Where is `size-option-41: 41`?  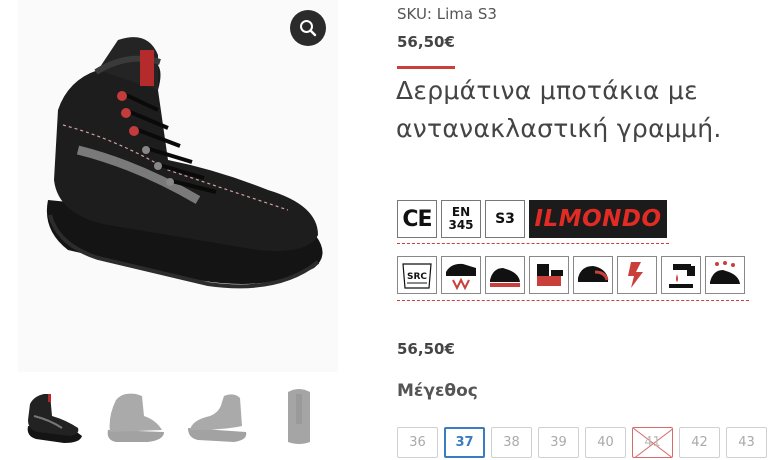 size-option-41: 41 is located at coordinates (652, 442).